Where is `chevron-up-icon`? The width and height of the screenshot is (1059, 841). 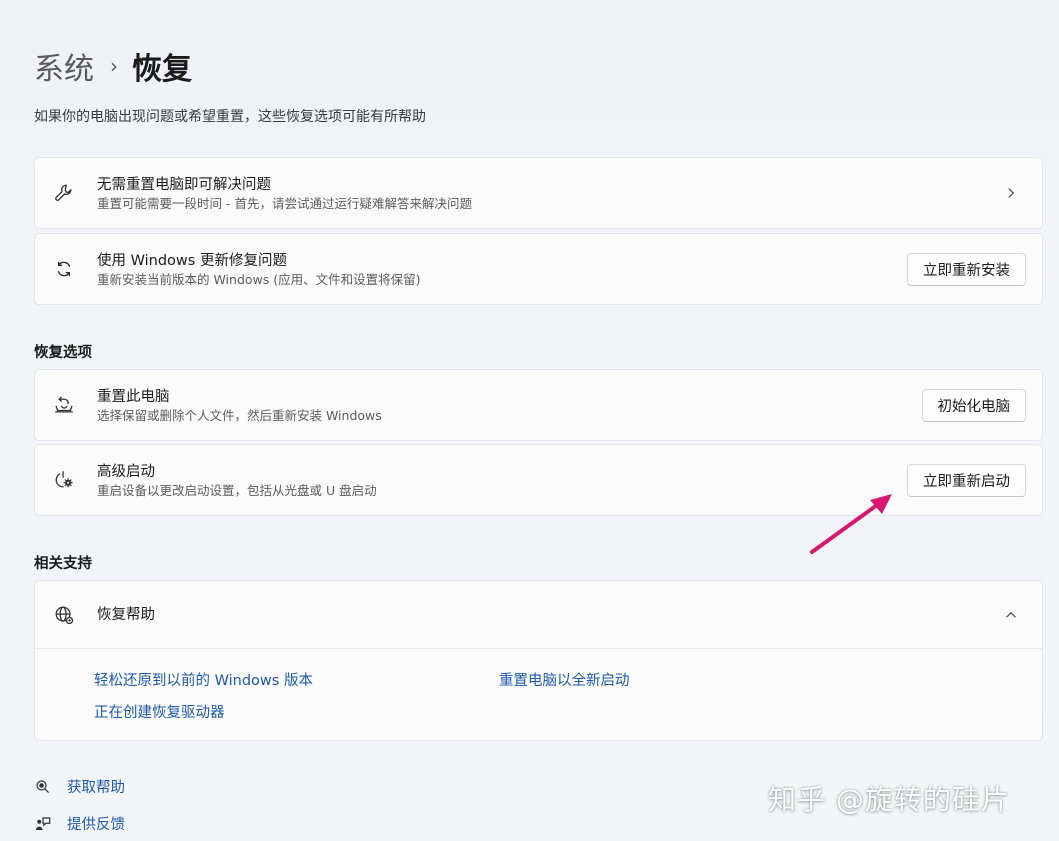 chevron-up-icon is located at coordinates (1011, 615).